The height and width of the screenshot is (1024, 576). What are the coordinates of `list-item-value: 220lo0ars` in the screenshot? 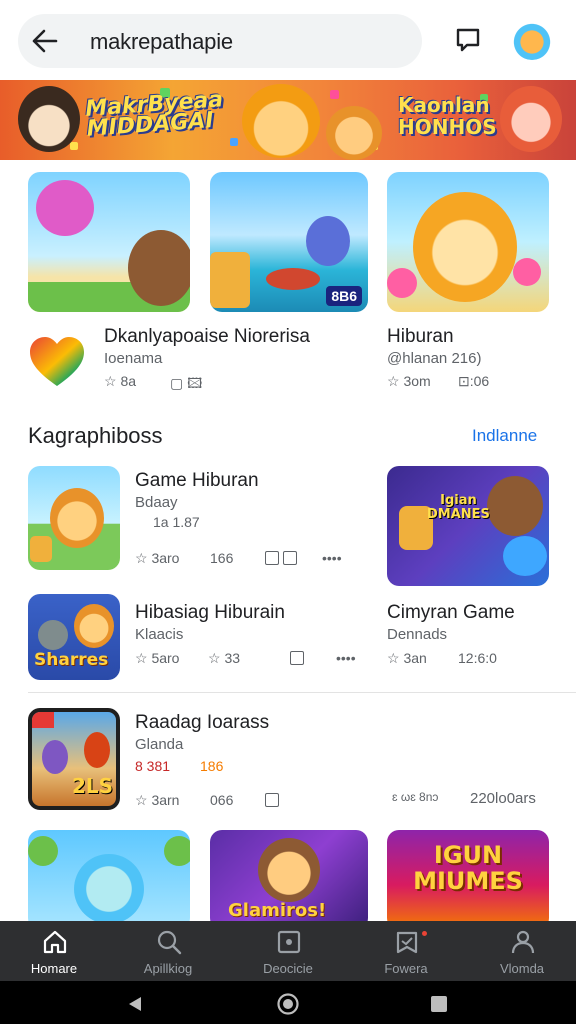 It's located at (503, 798).